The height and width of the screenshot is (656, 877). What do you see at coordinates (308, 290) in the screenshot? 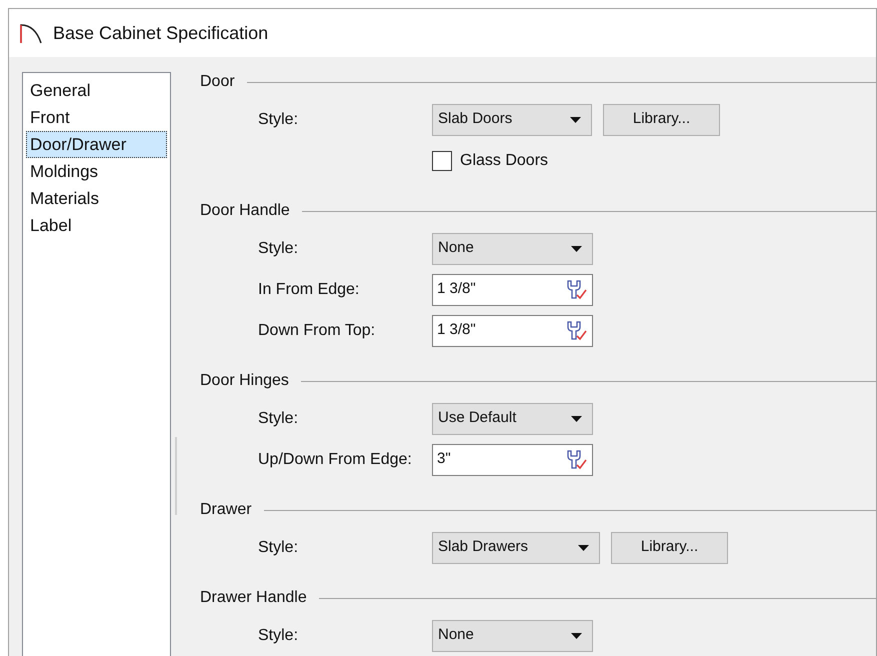
I see `field-label: In From Edge:` at bounding box center [308, 290].